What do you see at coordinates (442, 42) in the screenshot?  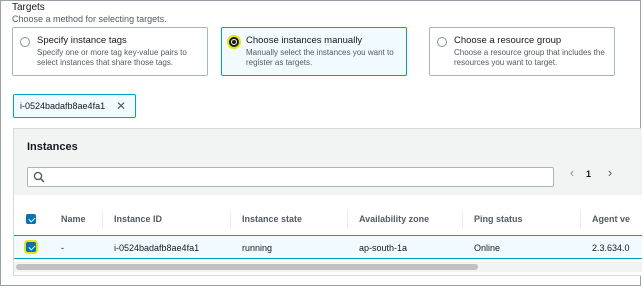 I see `radio-resource-group` at bounding box center [442, 42].